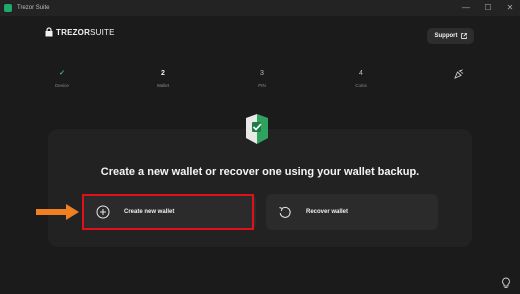  What do you see at coordinates (62, 73) in the screenshot?
I see `step-check-icon: ✓` at bounding box center [62, 73].